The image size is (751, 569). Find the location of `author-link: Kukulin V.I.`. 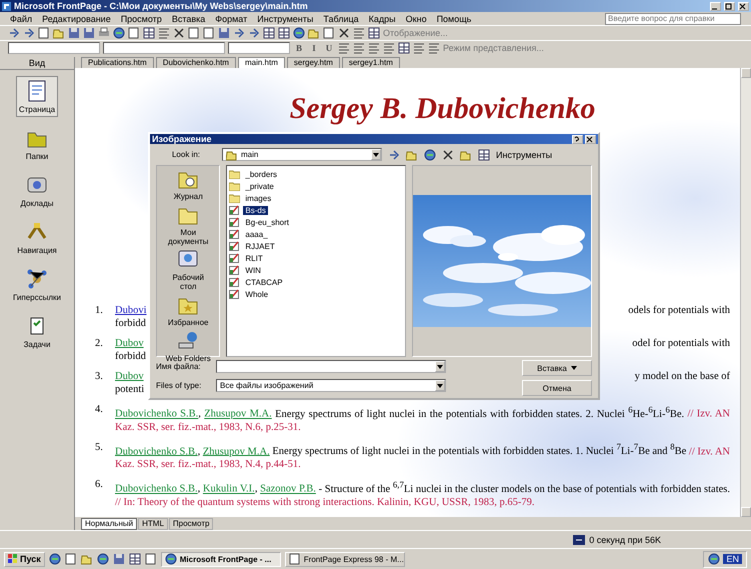

author-link: Kukulin V.I. is located at coordinates (228, 489).